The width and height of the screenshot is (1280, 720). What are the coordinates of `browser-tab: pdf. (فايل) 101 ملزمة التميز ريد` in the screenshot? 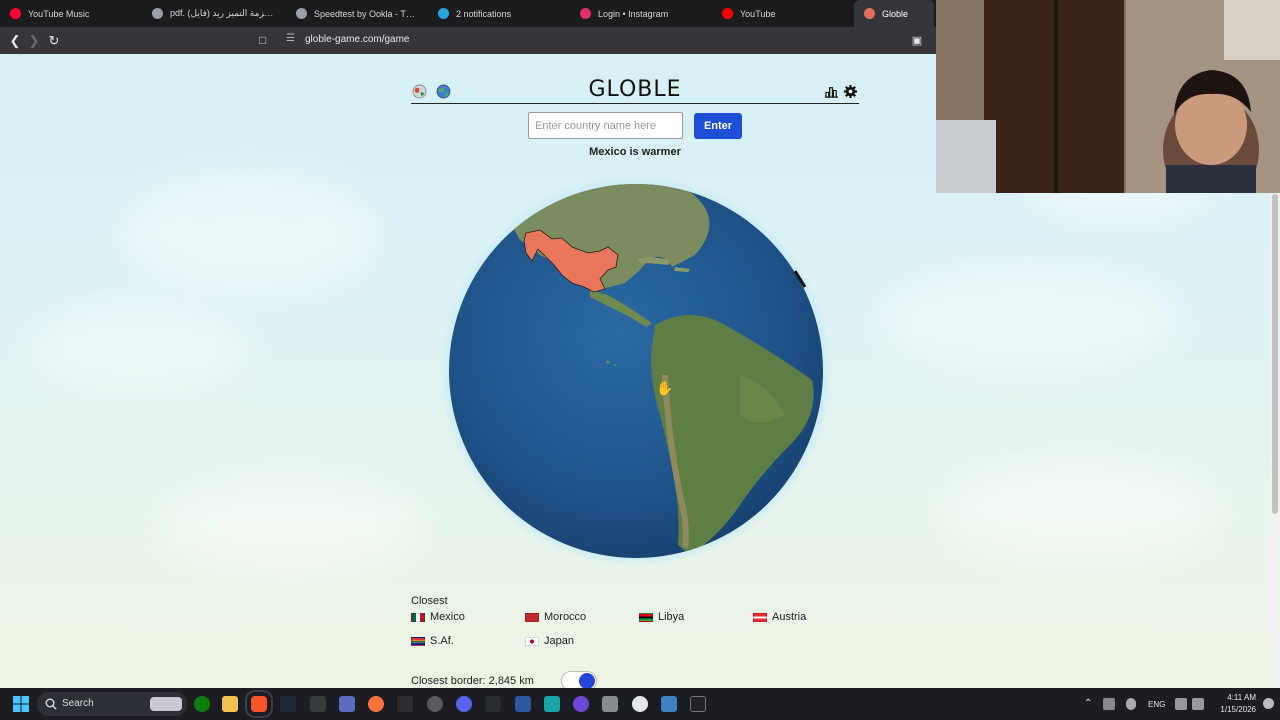 It's located at (214, 13).